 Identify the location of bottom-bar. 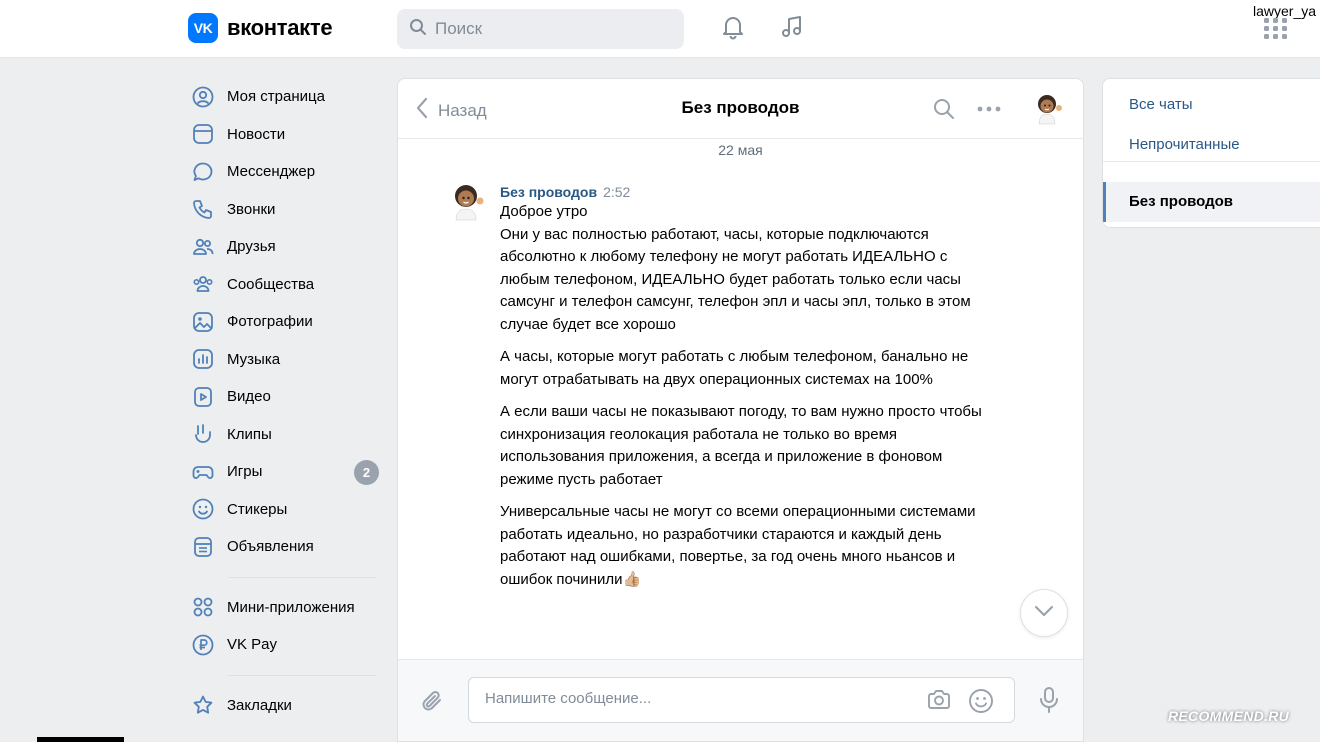
(80, 739).